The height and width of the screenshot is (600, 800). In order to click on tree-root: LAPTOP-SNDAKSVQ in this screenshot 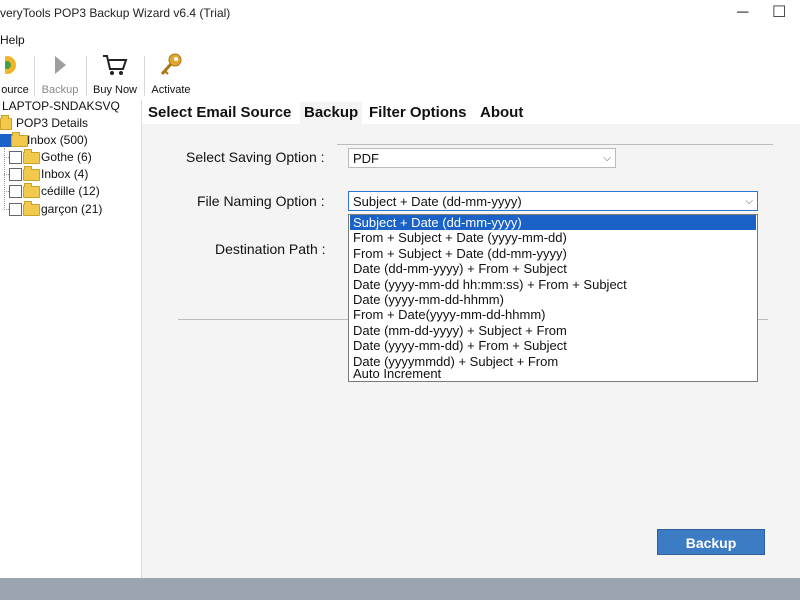, I will do `click(61, 106)`.